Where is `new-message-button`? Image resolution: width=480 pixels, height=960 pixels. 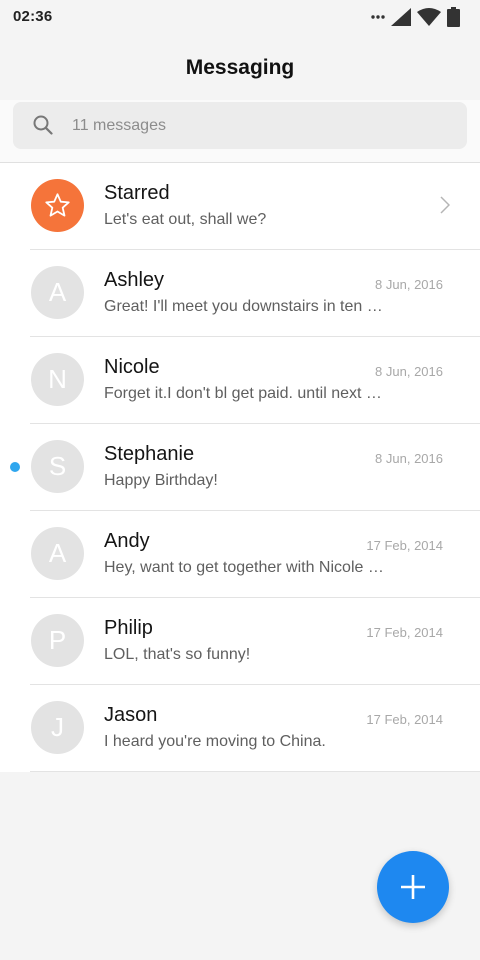 new-message-button is located at coordinates (413, 887).